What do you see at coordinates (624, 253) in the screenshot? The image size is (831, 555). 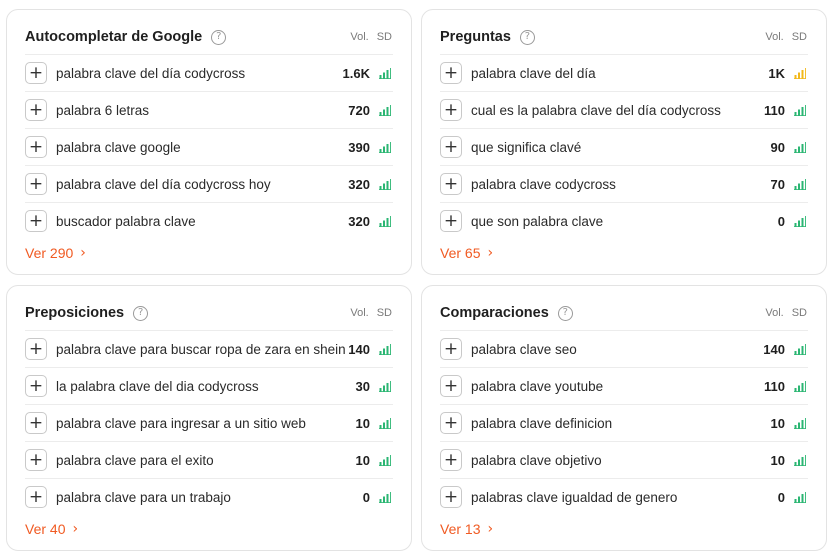 I see `view-more-link: Ver 65 ›` at bounding box center [624, 253].